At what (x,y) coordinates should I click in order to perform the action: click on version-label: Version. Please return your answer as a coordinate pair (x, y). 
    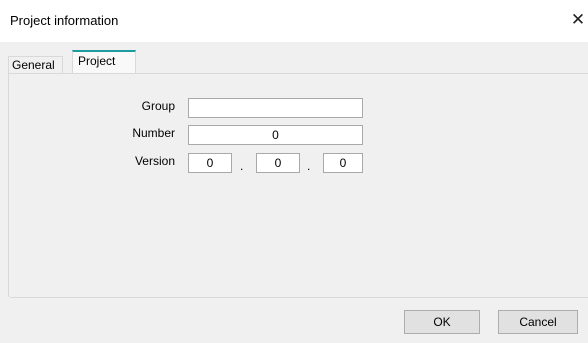
    Looking at the image, I should click on (154, 161).